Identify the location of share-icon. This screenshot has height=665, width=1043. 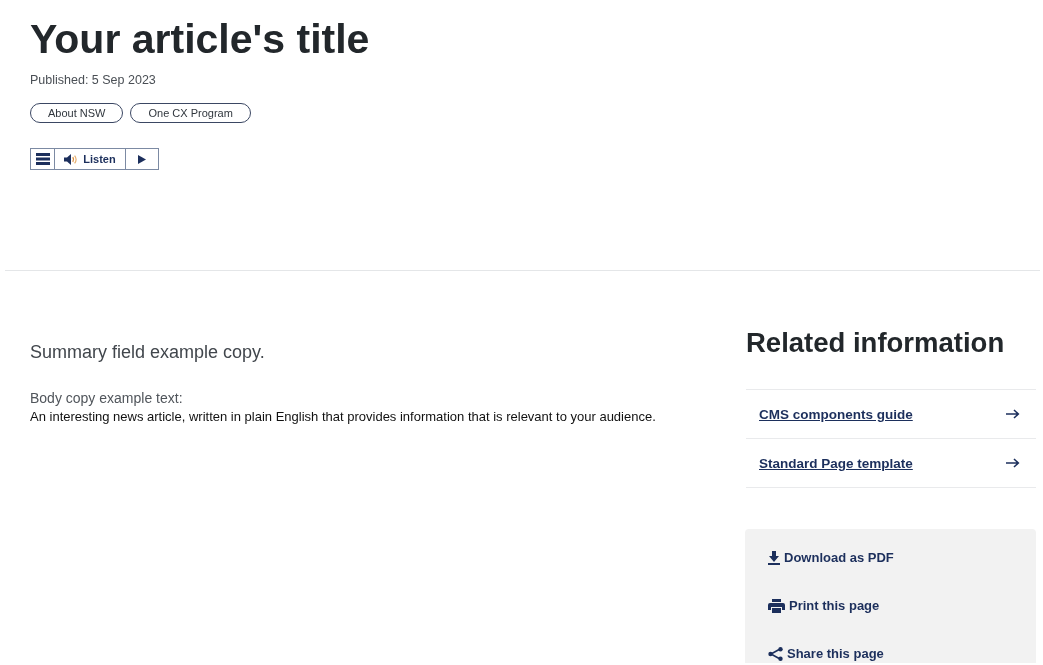
(775, 654).